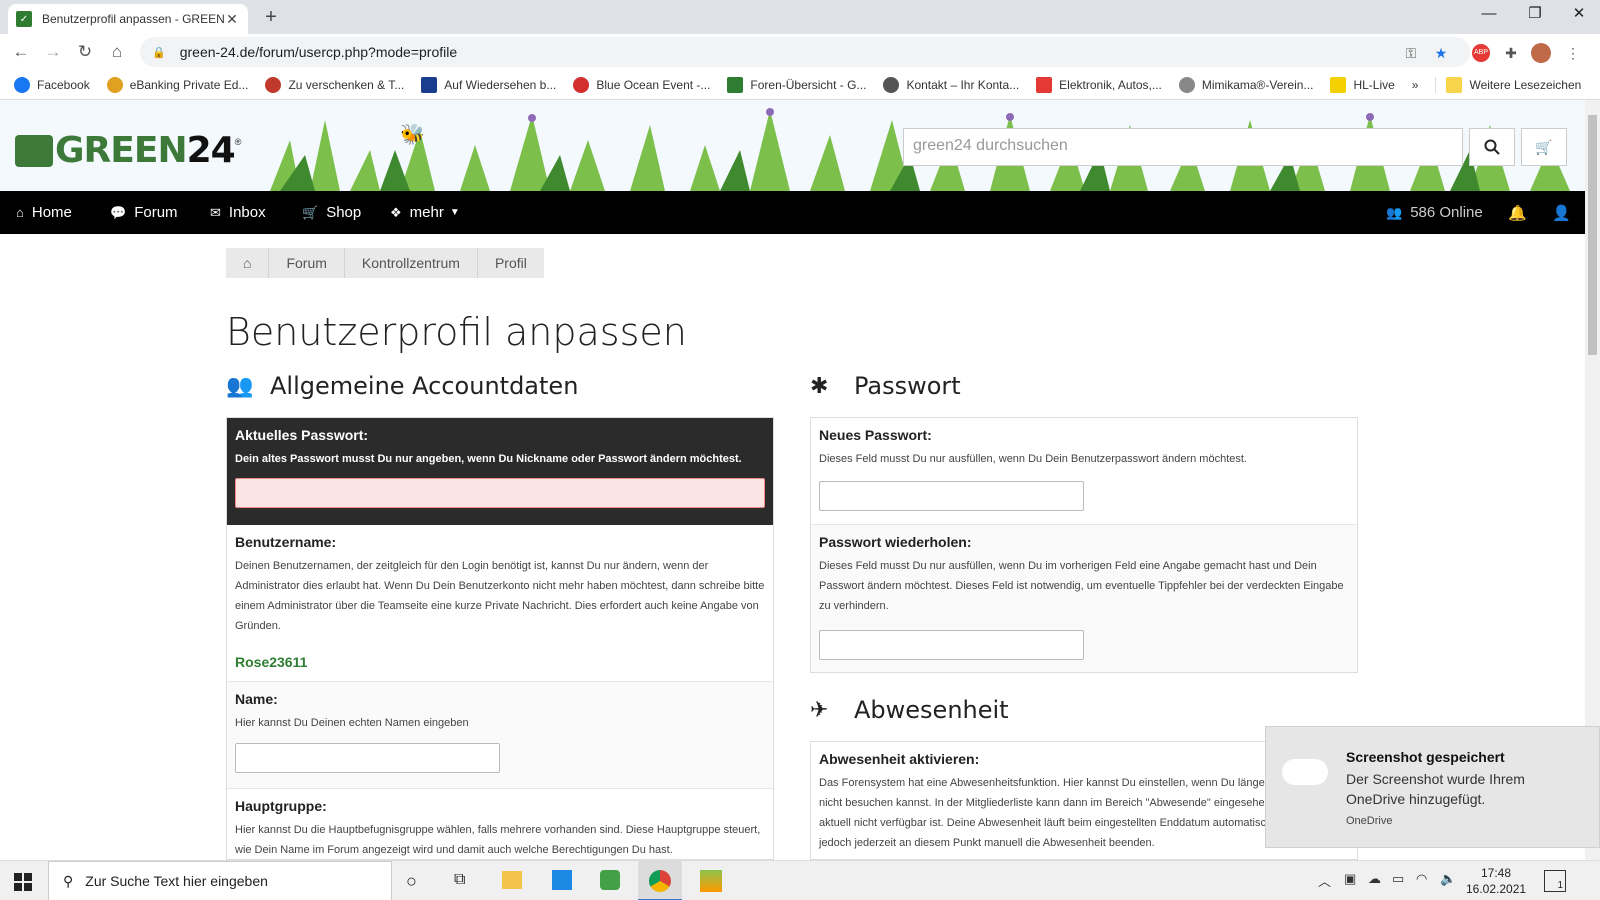  What do you see at coordinates (562, 880) in the screenshot?
I see `store-icon` at bounding box center [562, 880].